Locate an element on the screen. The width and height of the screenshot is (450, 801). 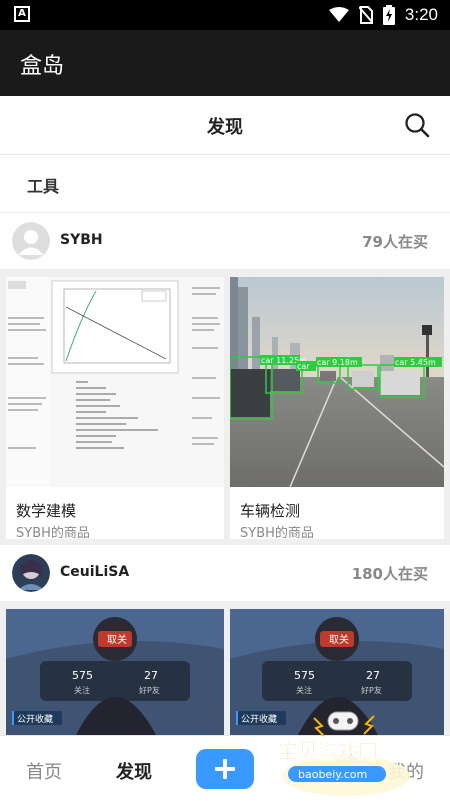
detection-label: car is located at coordinates (303, 366).